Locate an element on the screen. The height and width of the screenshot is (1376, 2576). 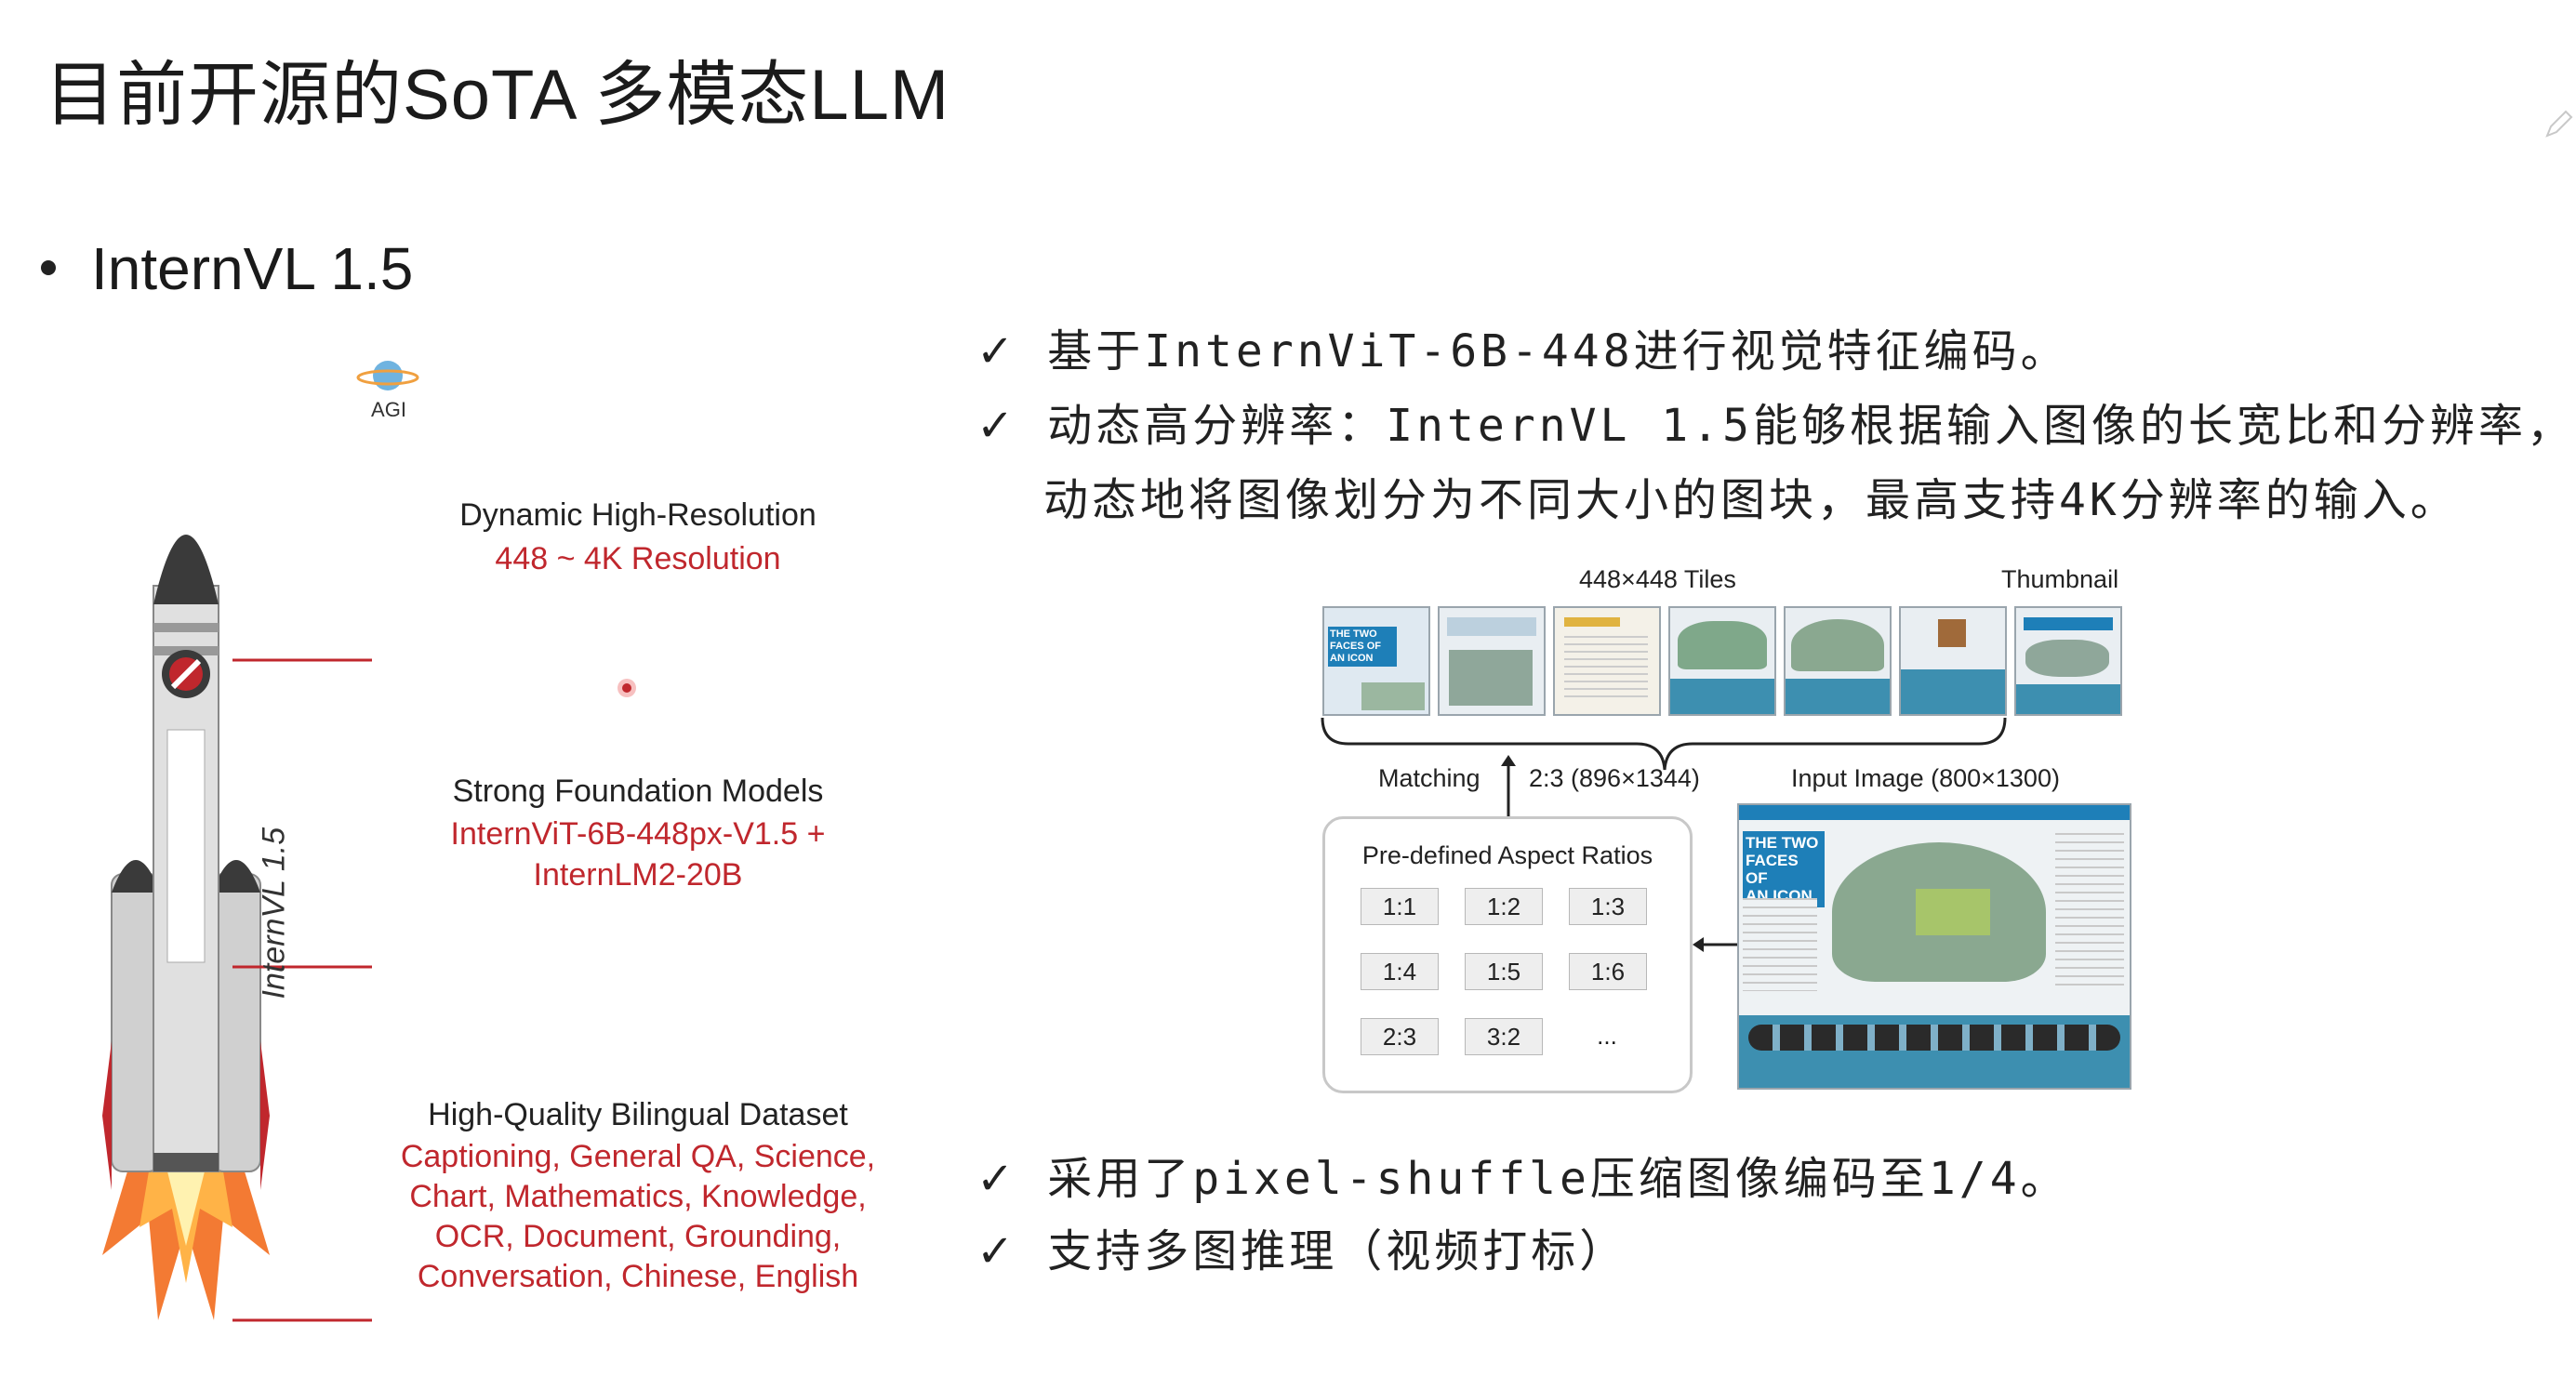
check-text: 动态高分辨率：InternVL 1.5能够根据输入图像的长宽比和分辨率， is located at coordinates (1811, 426).